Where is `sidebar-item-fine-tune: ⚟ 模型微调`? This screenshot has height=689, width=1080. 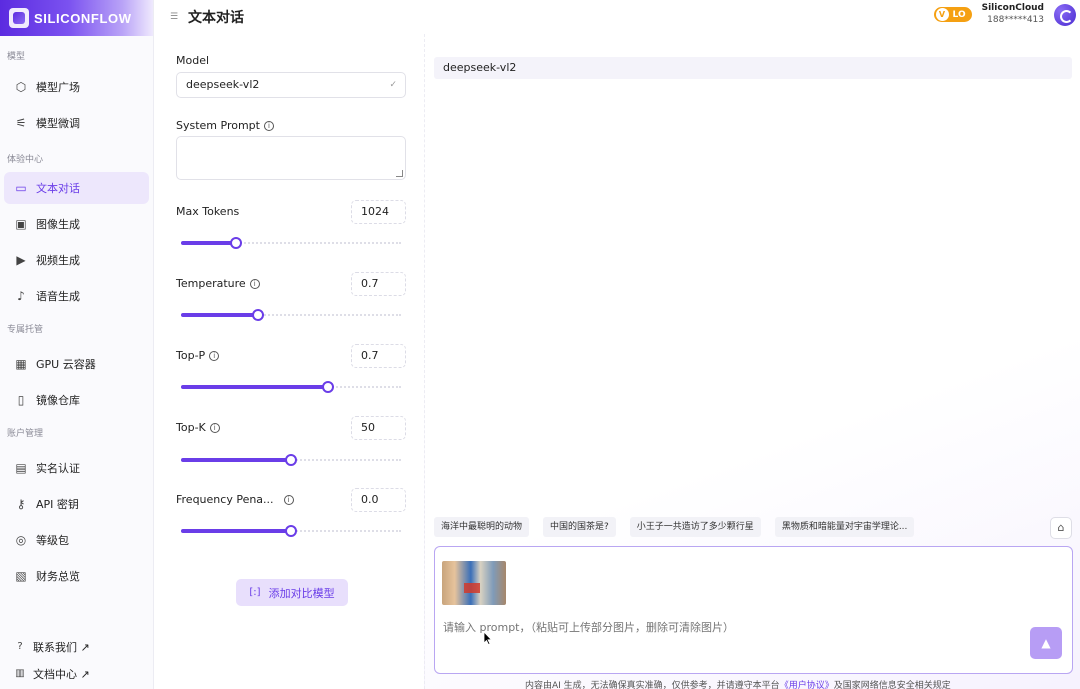
sidebar-item-fine-tune: ⚟ 模型微调 is located at coordinates (76, 123).